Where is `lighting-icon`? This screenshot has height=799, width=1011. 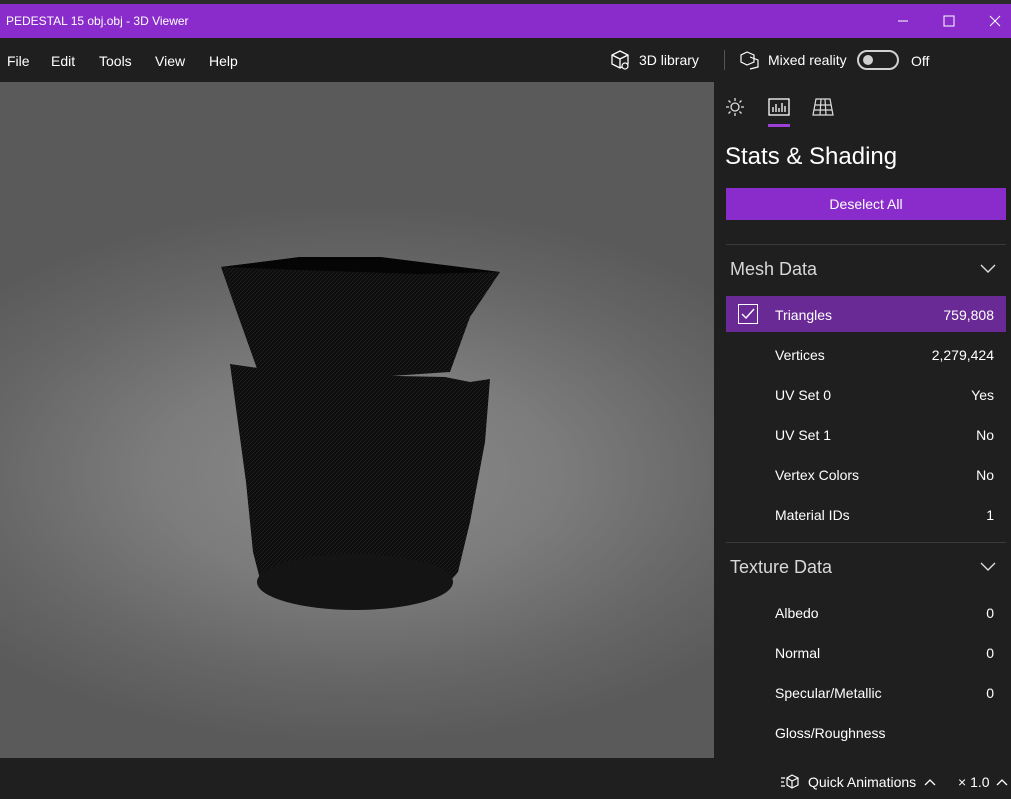 lighting-icon is located at coordinates (735, 107).